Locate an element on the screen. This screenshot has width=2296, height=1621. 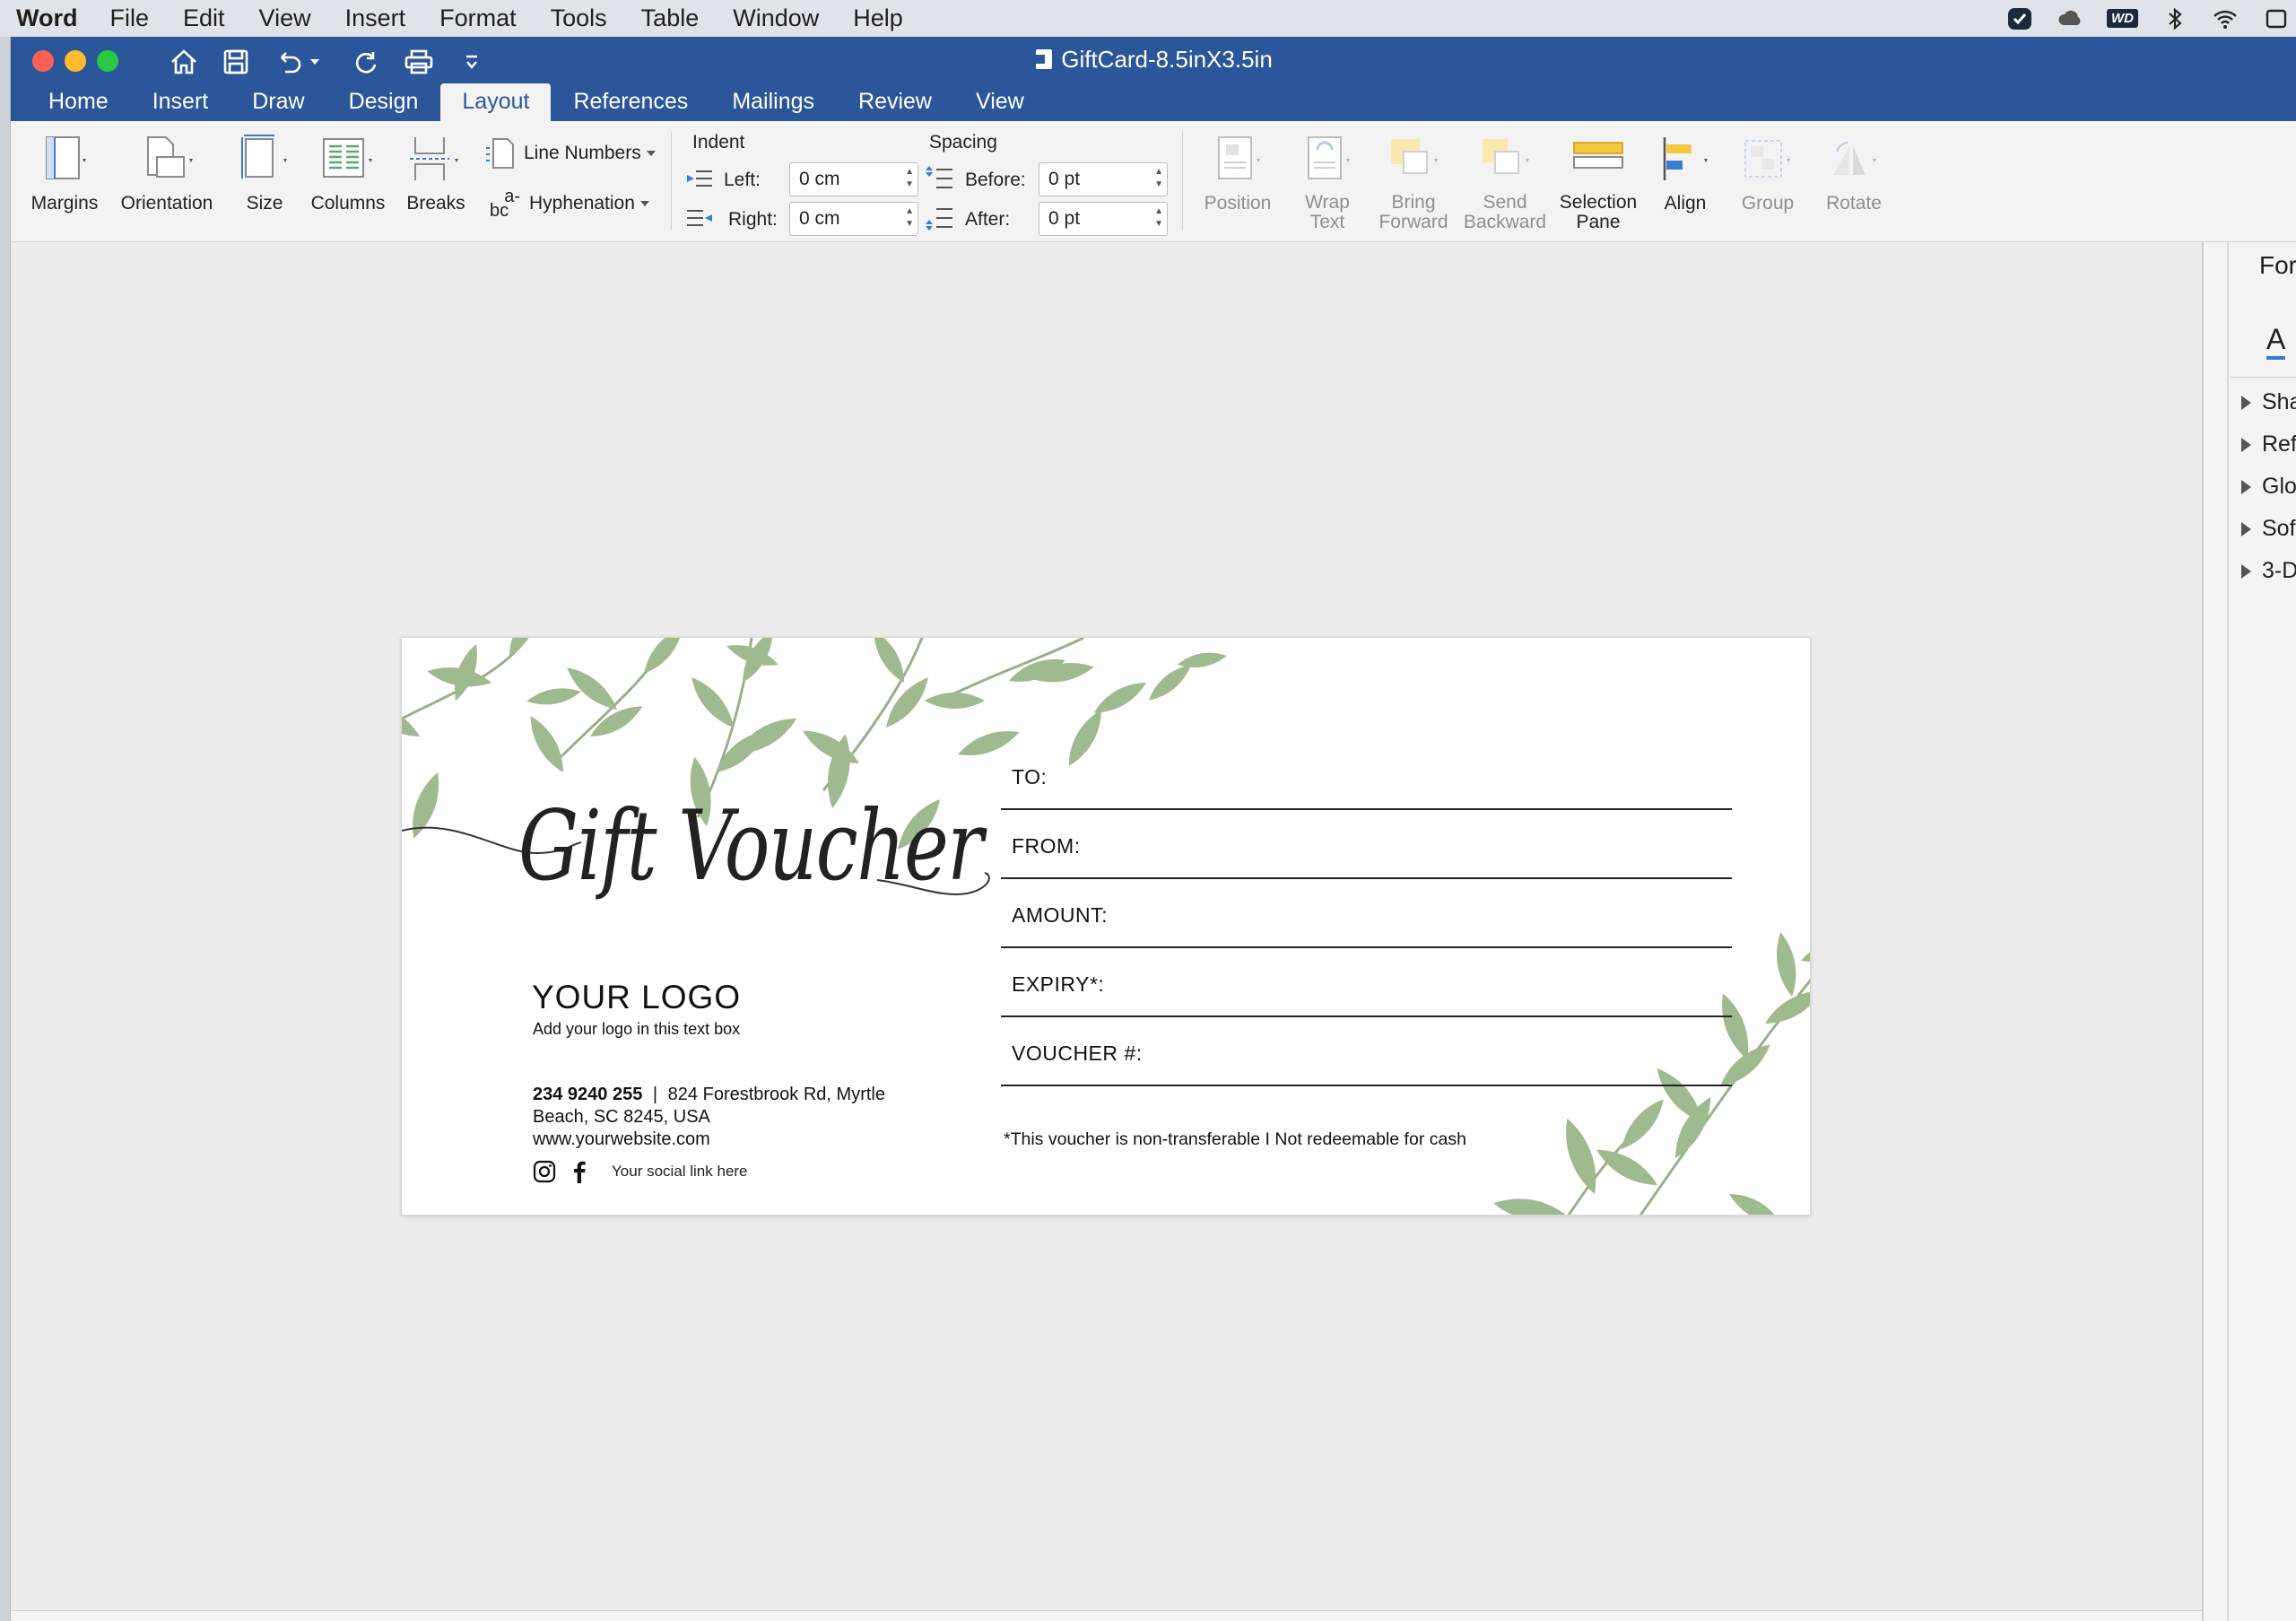
menu-help: Help is located at coordinates (878, 18).